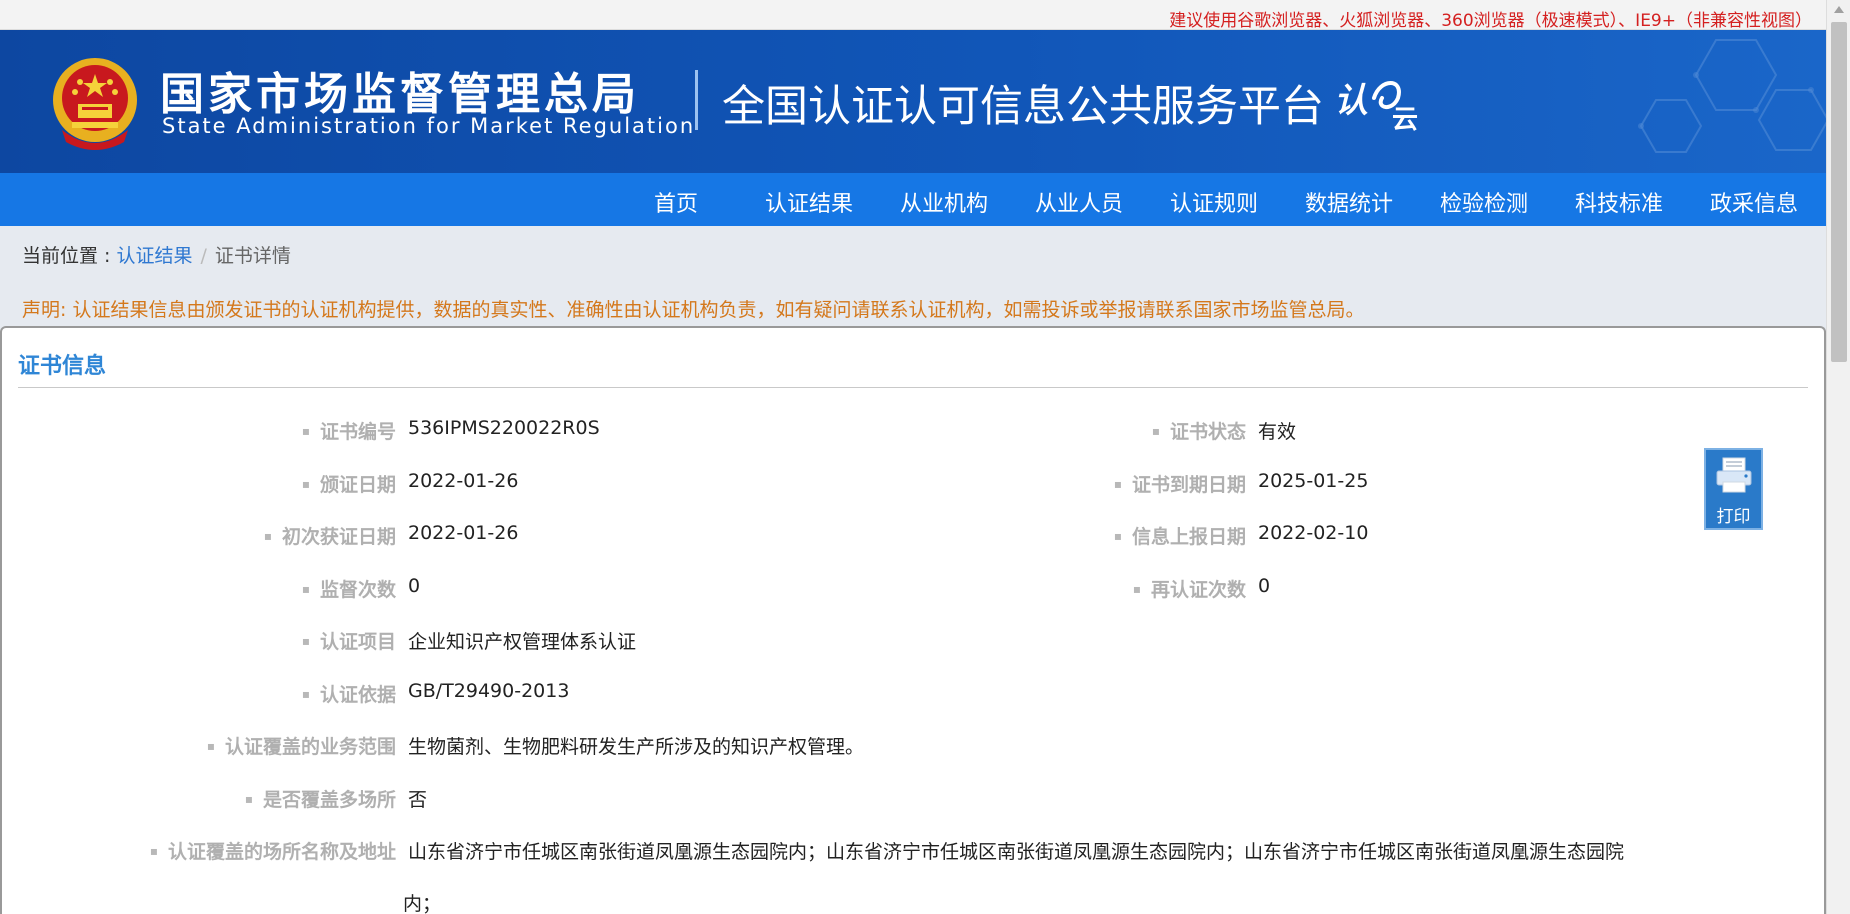  What do you see at coordinates (1079, 202) in the screenshot?
I see `nav-item-personnel: 从业人员` at bounding box center [1079, 202].